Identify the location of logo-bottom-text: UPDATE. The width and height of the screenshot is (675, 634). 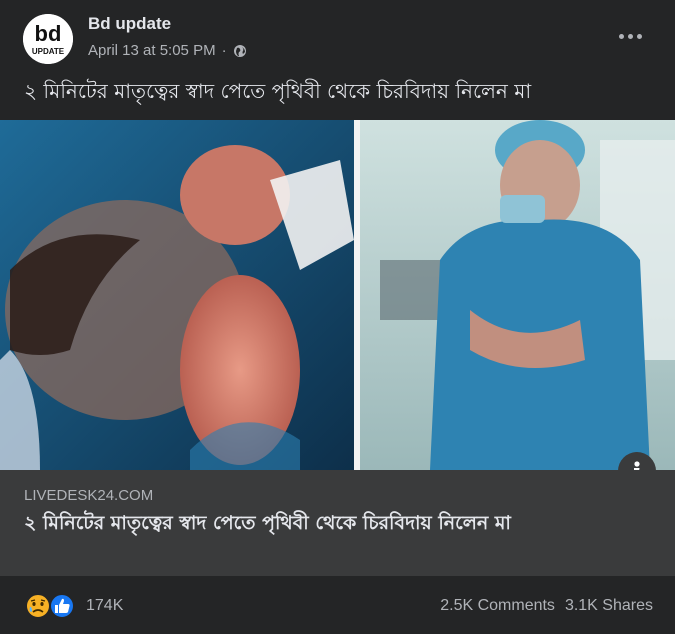
(48, 51).